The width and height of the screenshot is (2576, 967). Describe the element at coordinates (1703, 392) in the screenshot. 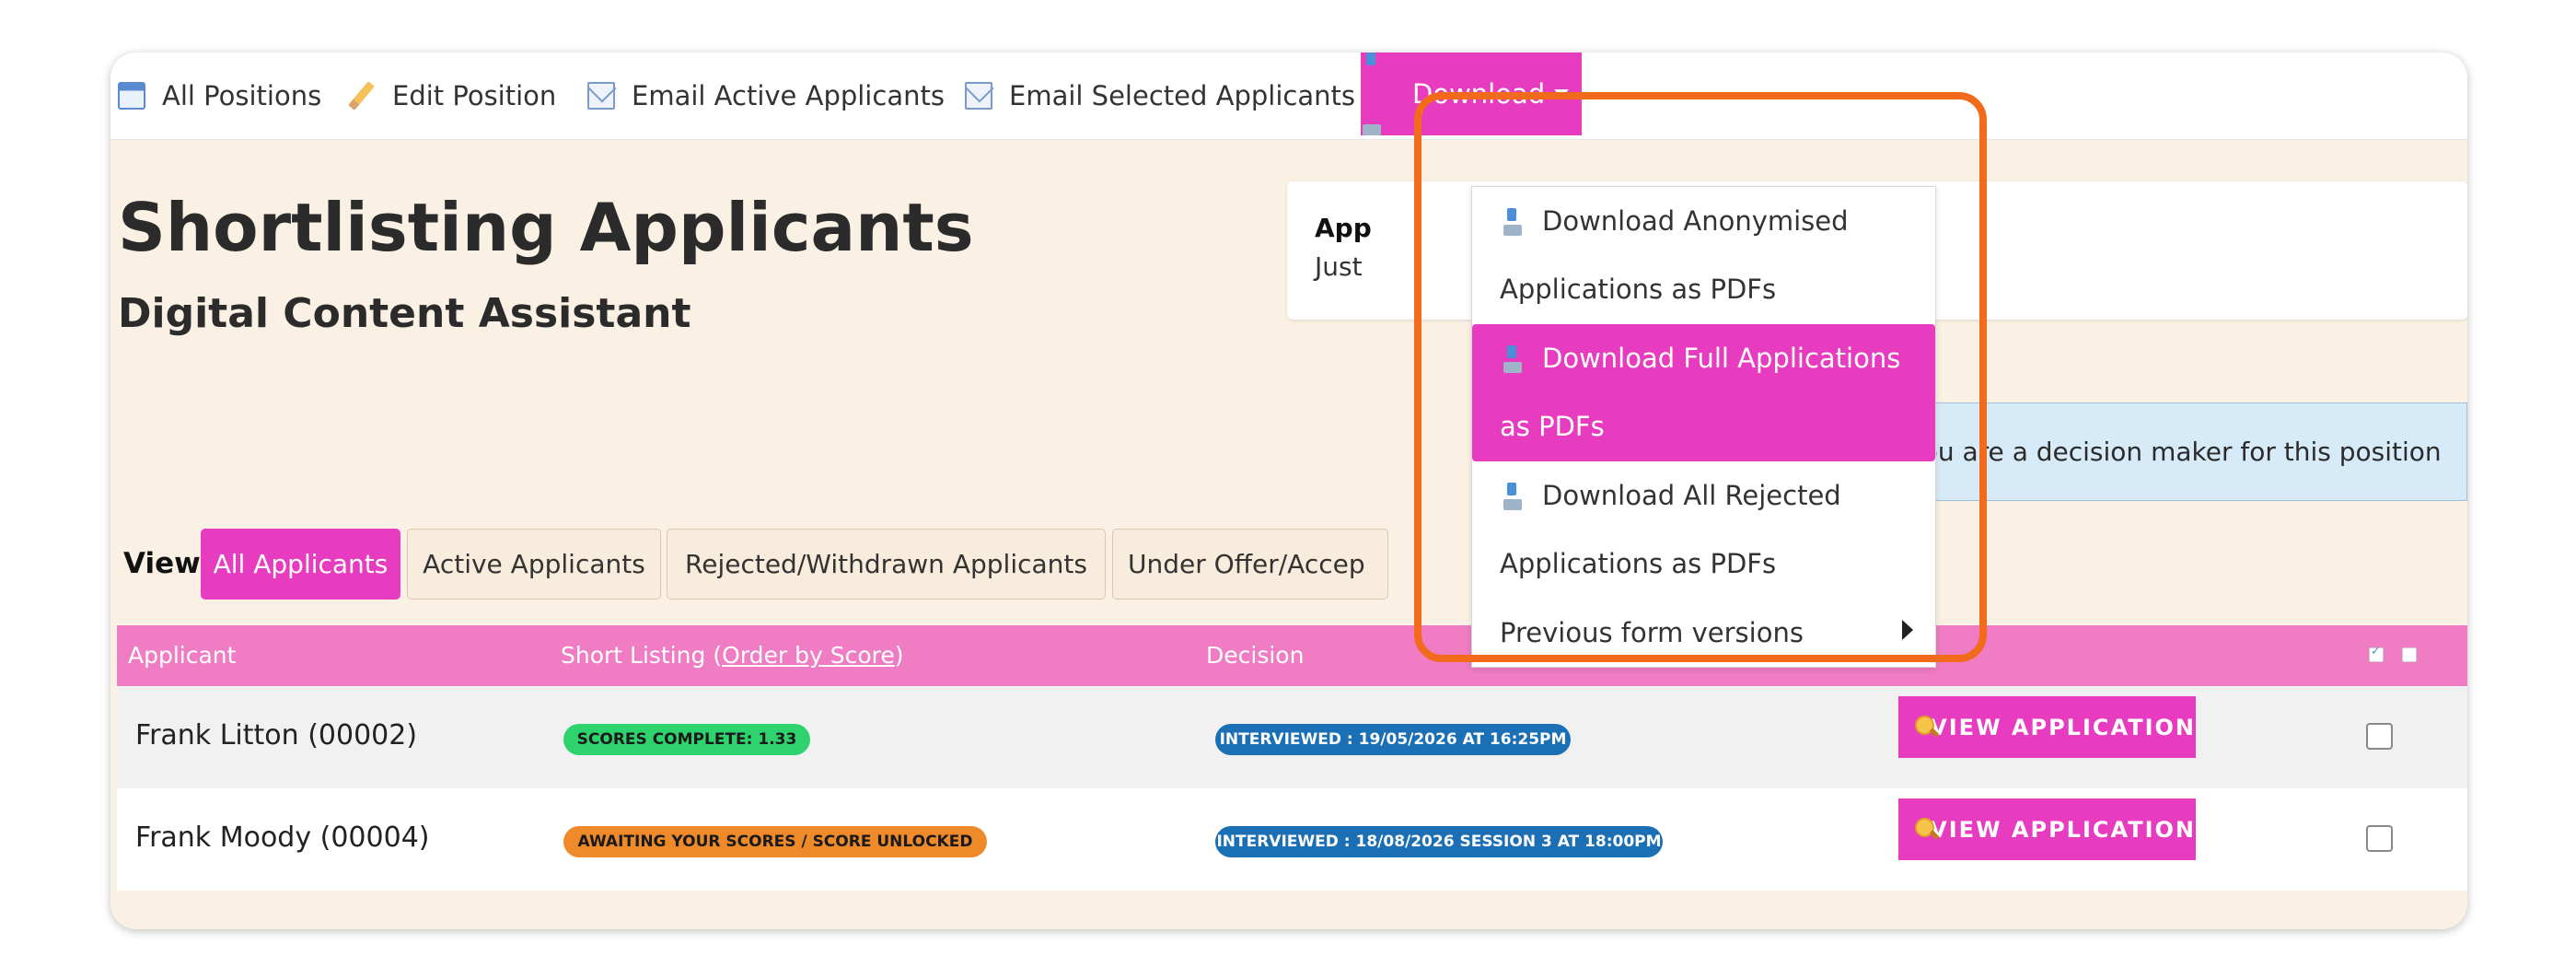

I see `menu-item-download-full-applications: Download Full Applications as PDFs` at that location.